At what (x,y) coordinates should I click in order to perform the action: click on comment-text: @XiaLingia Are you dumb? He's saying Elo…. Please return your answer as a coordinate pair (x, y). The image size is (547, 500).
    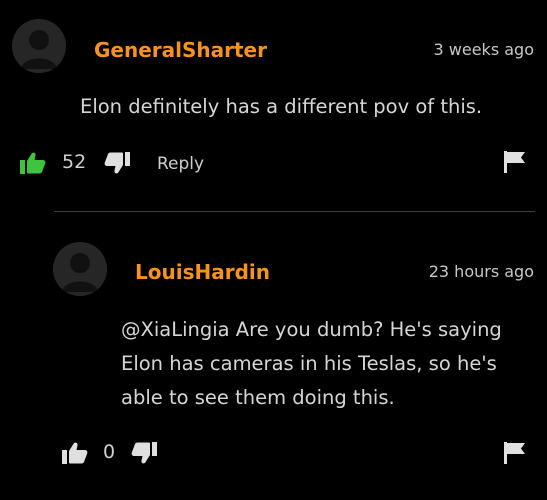
    Looking at the image, I should click on (311, 363).